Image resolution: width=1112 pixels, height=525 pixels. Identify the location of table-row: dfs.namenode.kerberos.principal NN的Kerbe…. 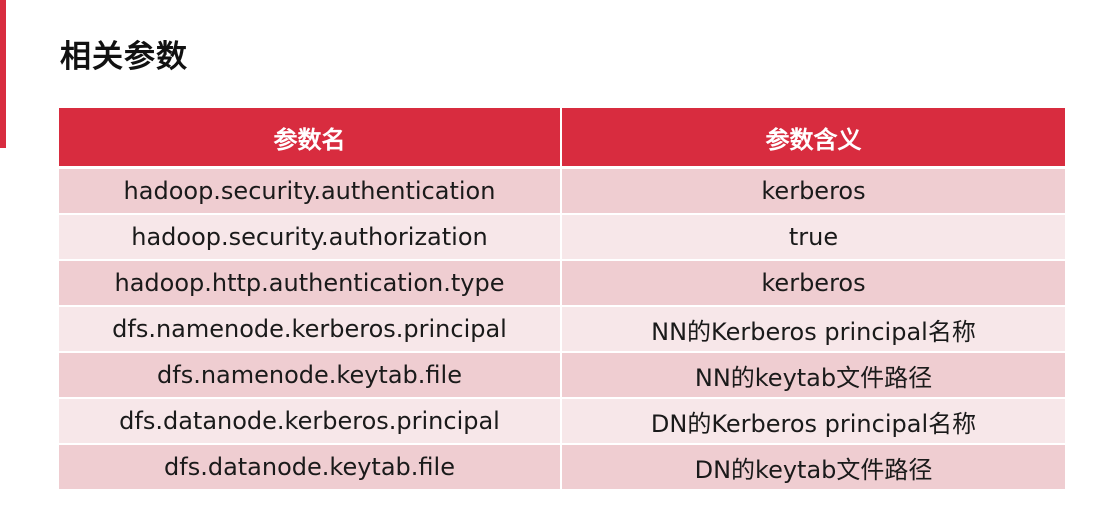
(562, 329).